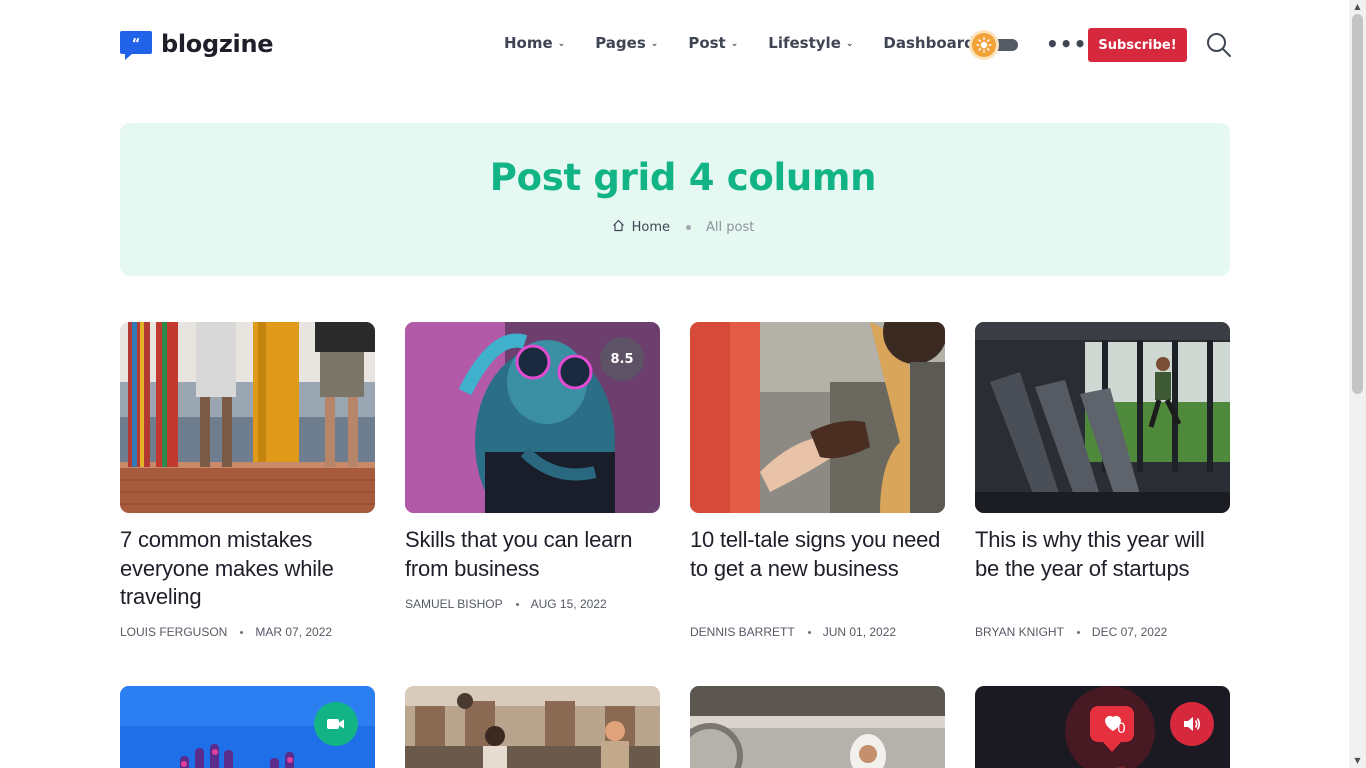 This screenshot has height=768, width=1366. I want to click on search-icon, so click(1219, 45).